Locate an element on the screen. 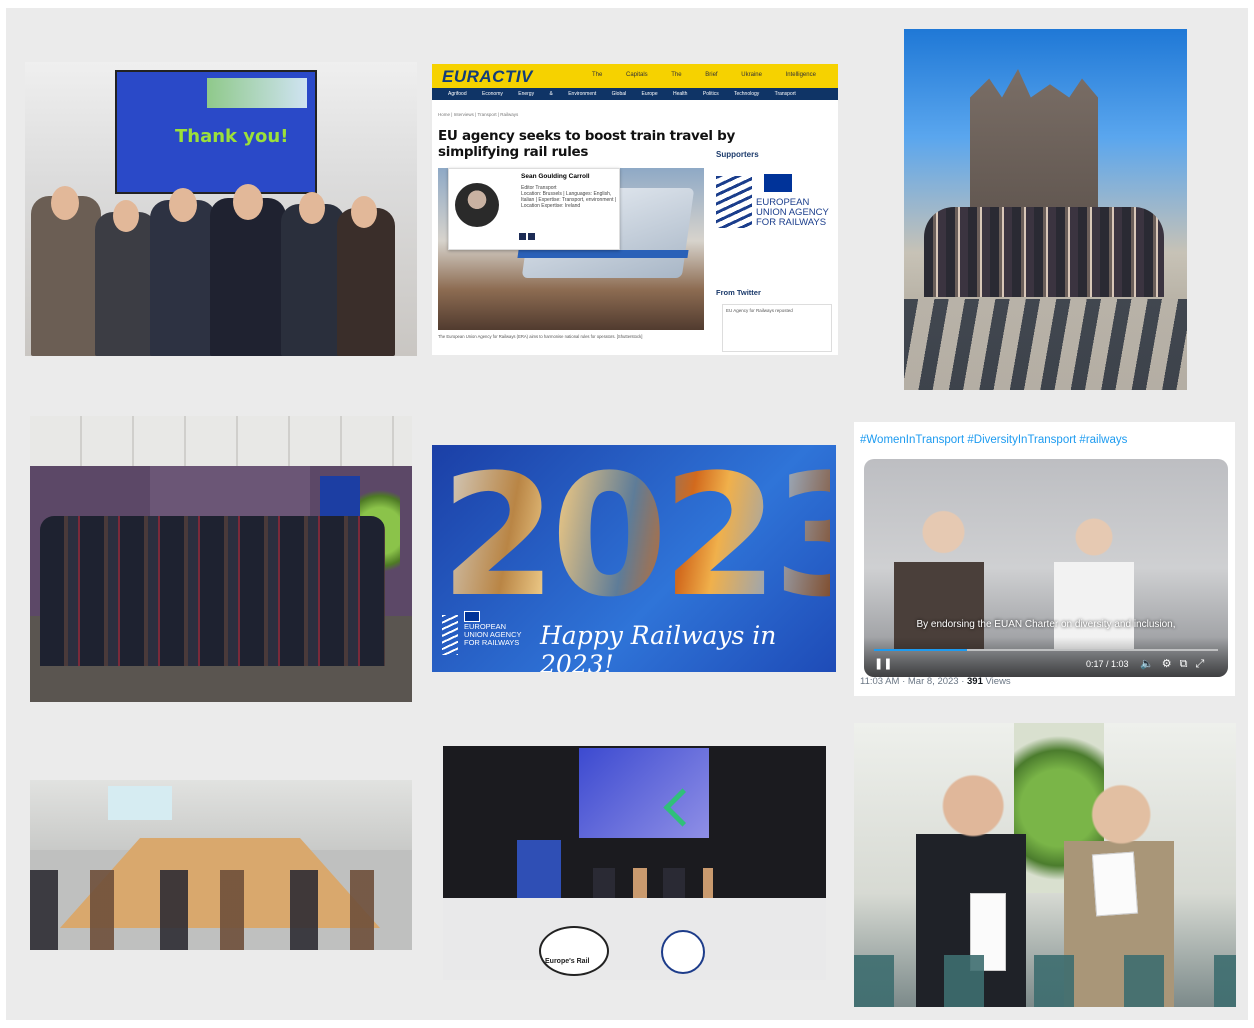  photo-signing-ceremony is located at coordinates (1045, 865).